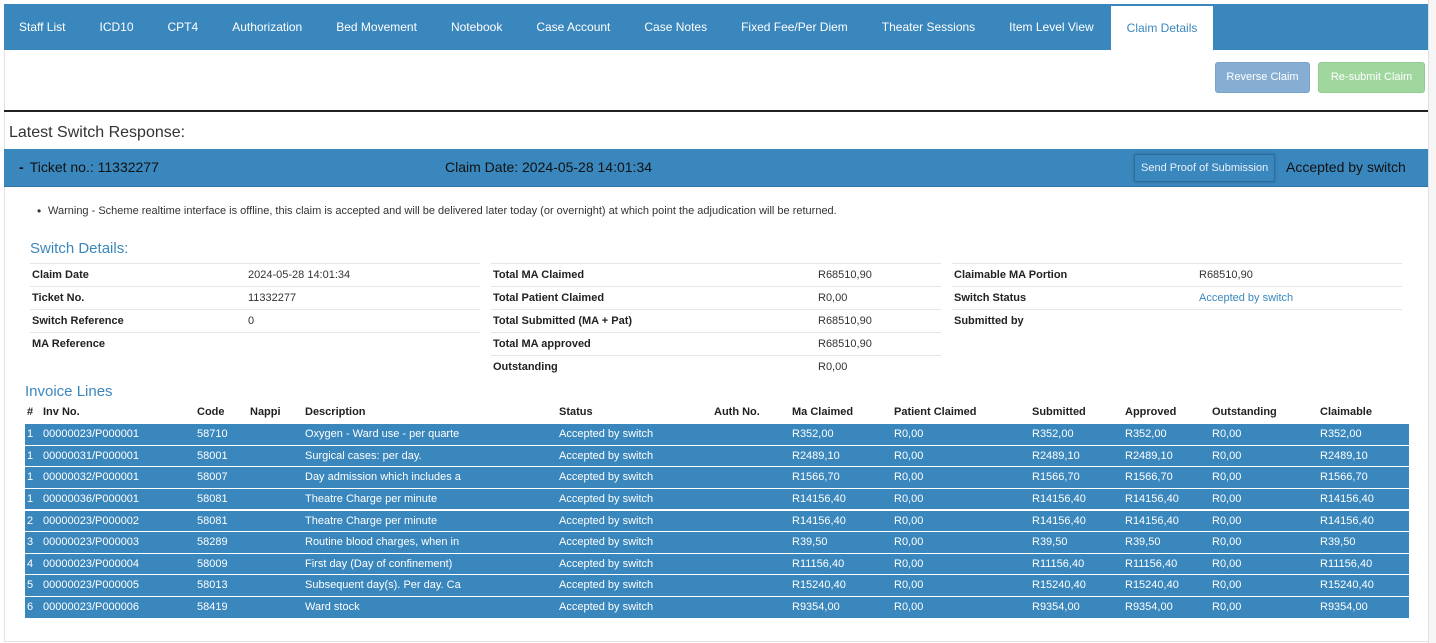 This screenshot has width=1436, height=643. I want to click on cell-ma-claimed: R39,50, so click(810, 542).